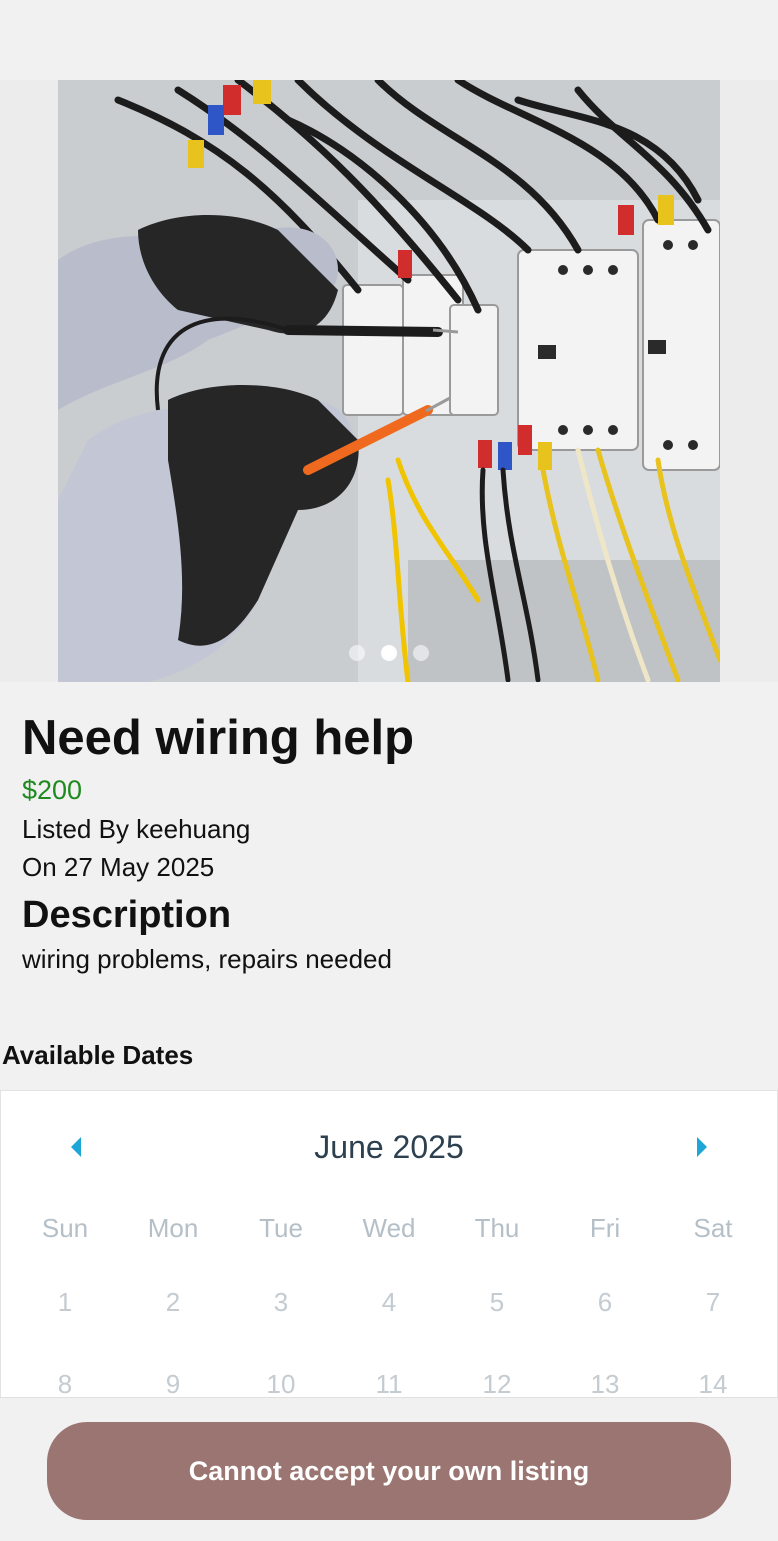 This screenshot has height=1541, width=778. Describe the element at coordinates (52, 790) in the screenshot. I see `listing-price: $200` at that location.